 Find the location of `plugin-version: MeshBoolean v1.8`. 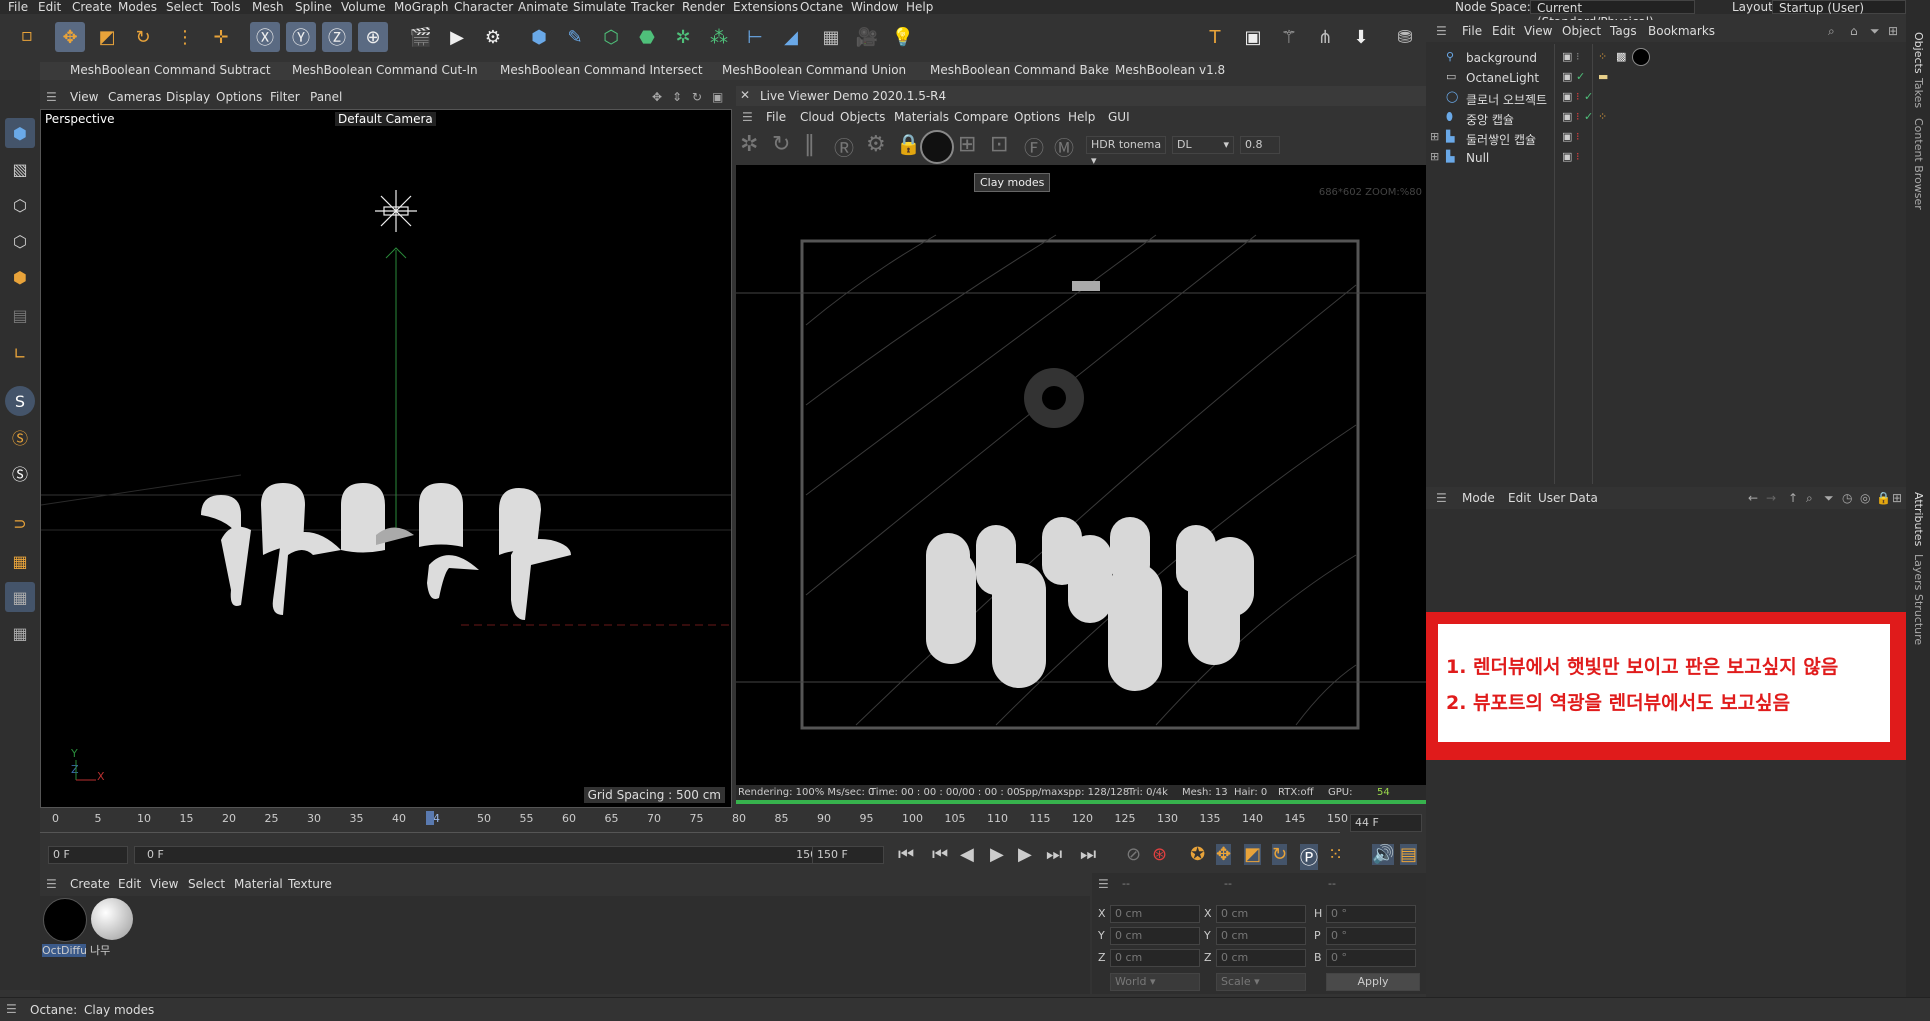

plugin-version: MeshBoolean v1.8 is located at coordinates (1170, 70).